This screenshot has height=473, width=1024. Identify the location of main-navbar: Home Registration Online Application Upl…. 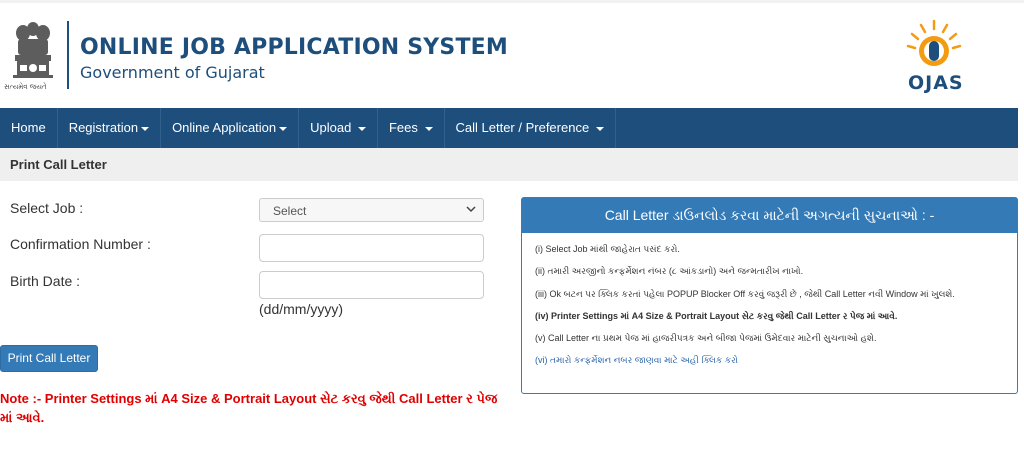
(509, 128).